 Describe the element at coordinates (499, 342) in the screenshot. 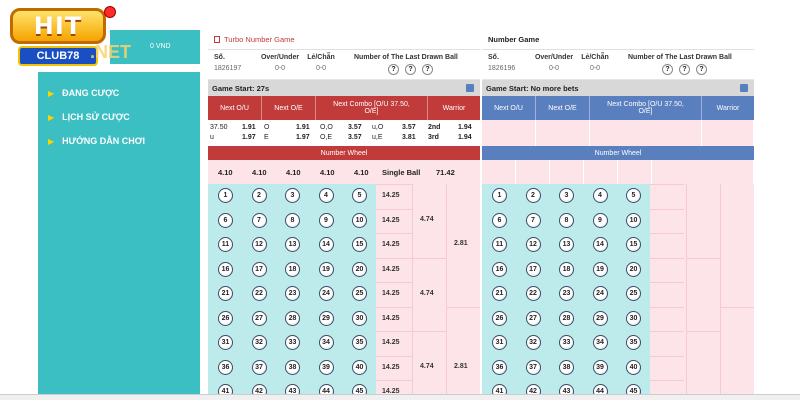

I see `number-ball: 31` at that location.